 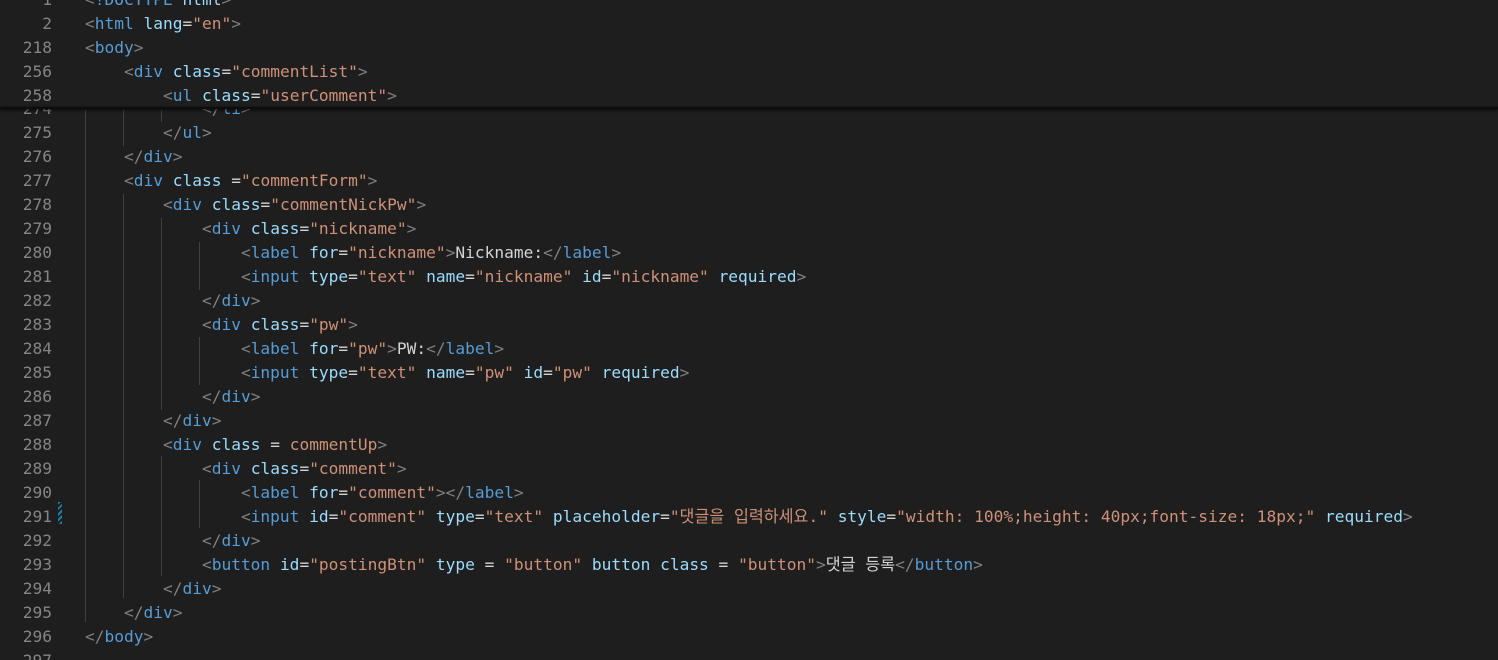 What do you see at coordinates (749, 72) in the screenshot?
I see `code-line: 256 <div class="commentList">` at bounding box center [749, 72].